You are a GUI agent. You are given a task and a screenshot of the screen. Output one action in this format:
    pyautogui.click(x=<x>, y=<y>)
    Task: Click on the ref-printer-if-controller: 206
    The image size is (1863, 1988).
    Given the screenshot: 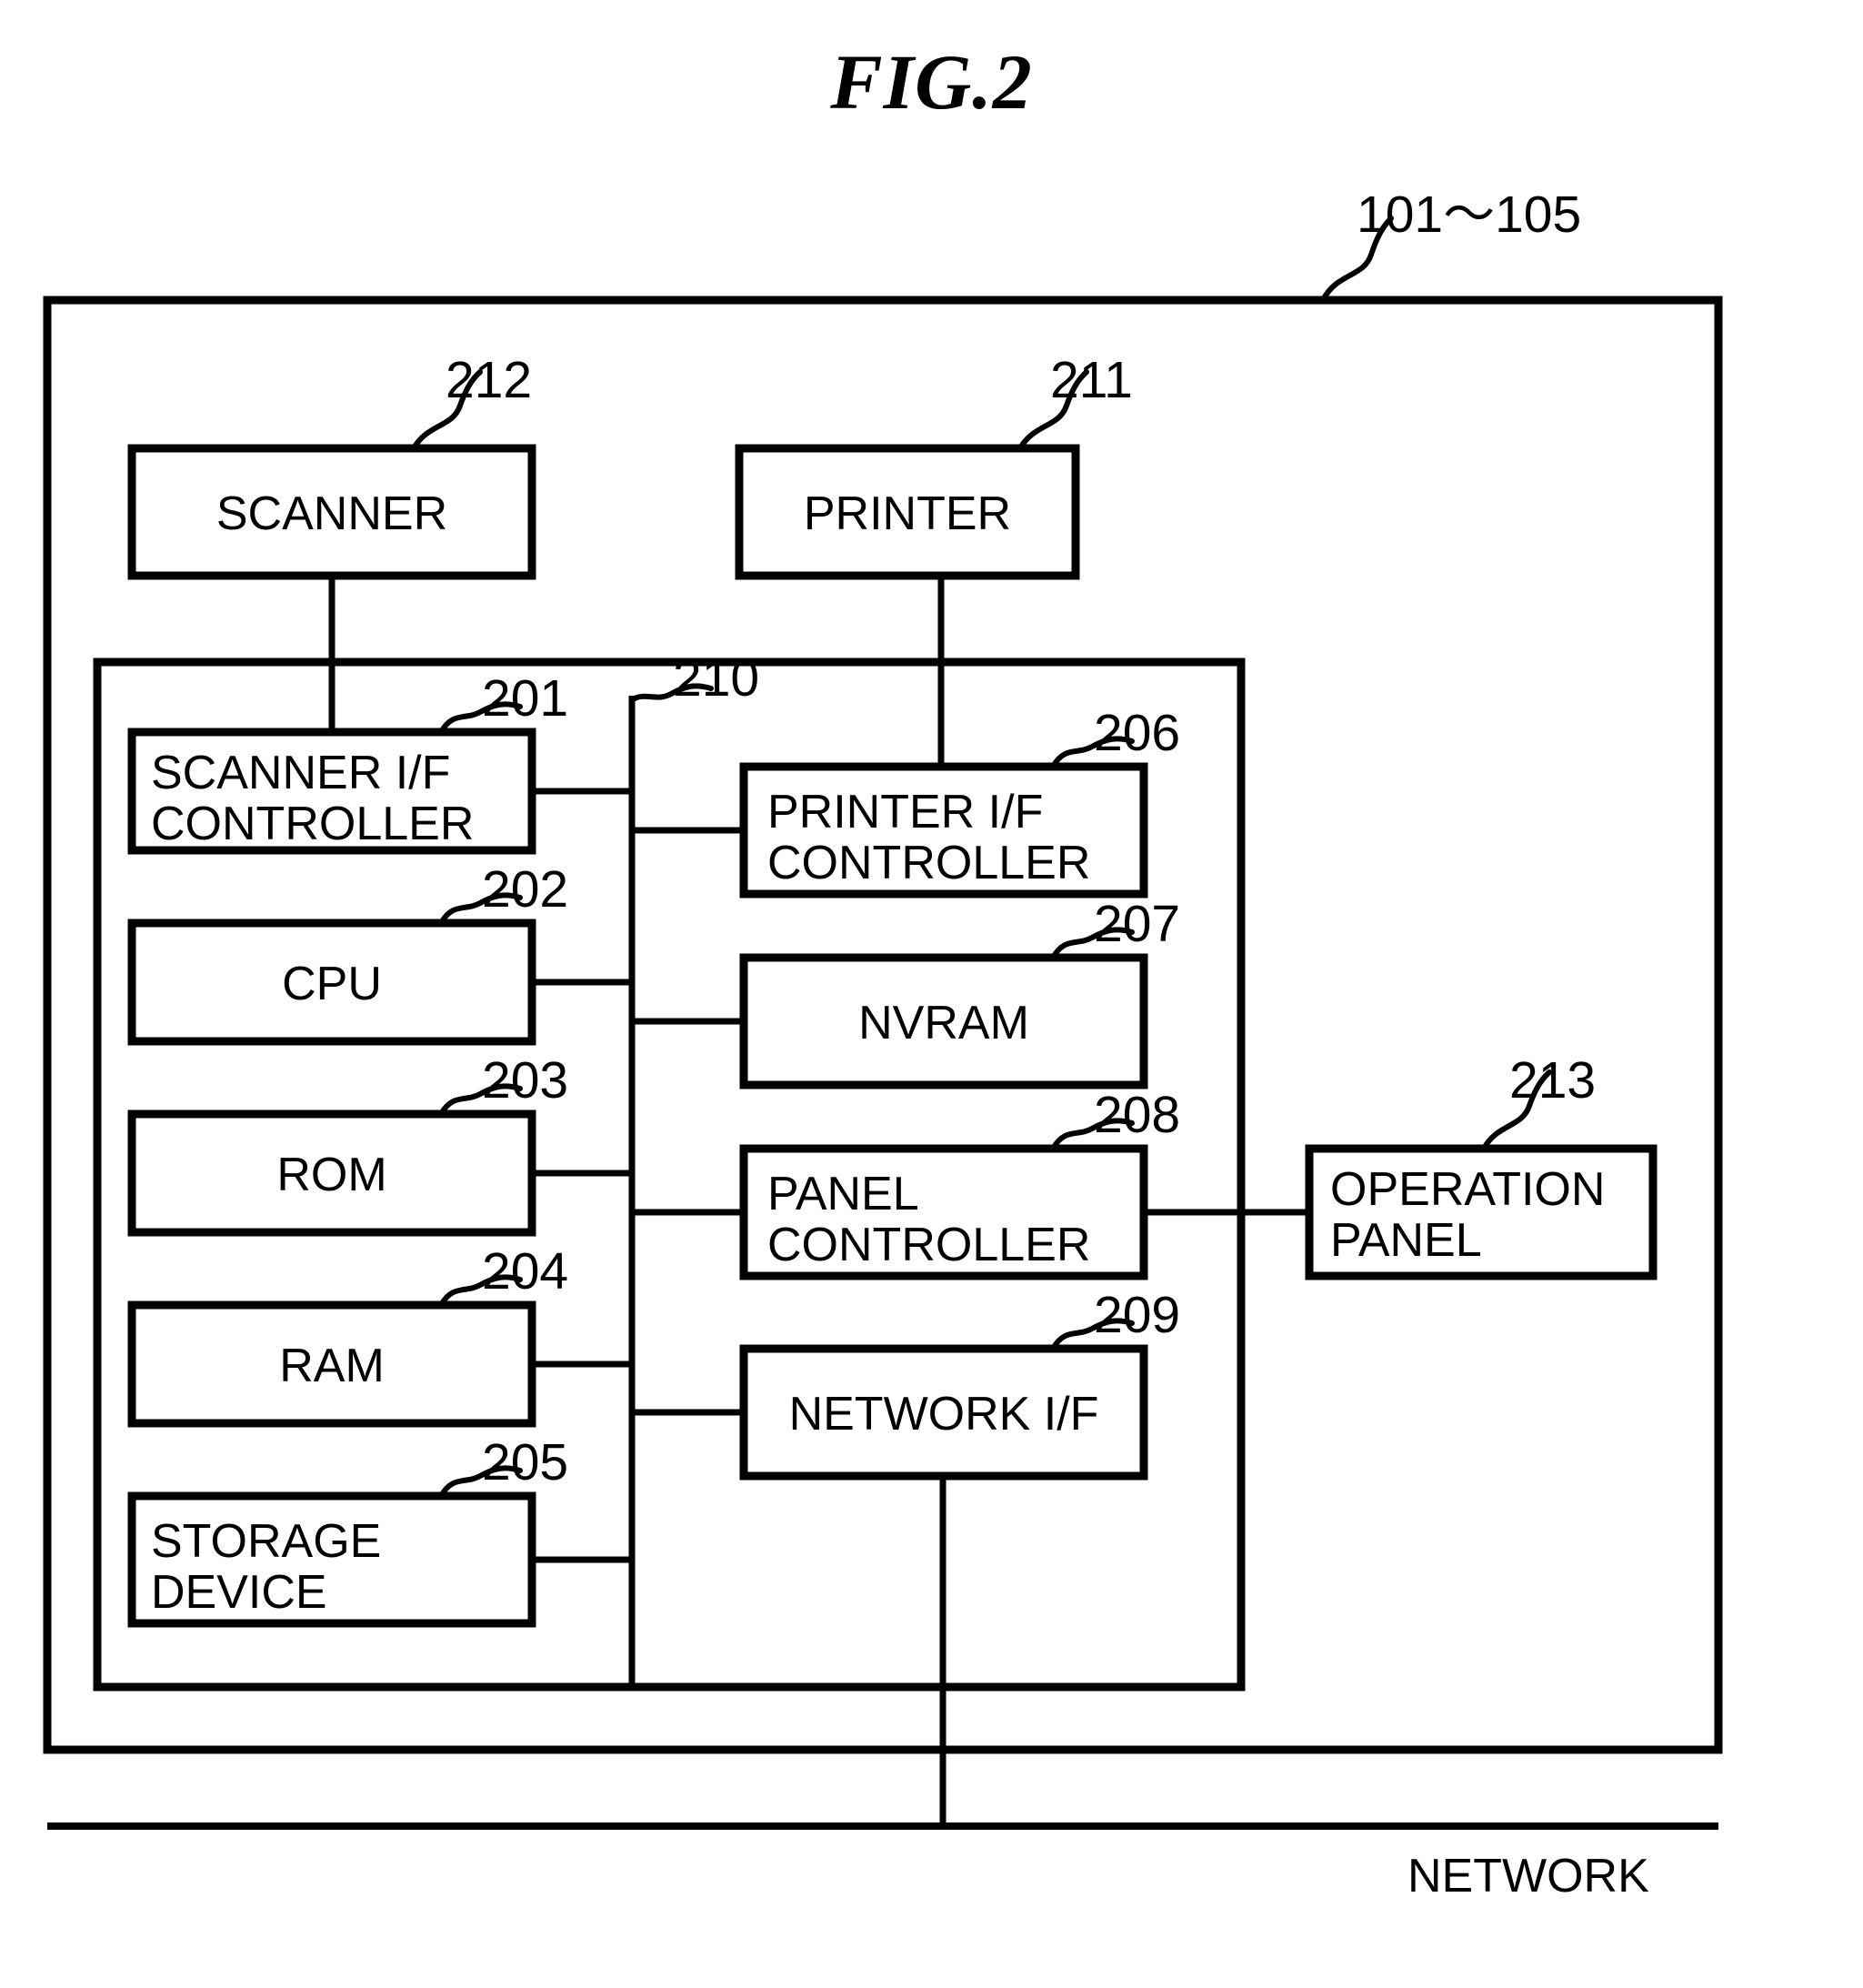 What is the action you would take?
    pyautogui.click(x=1137, y=733)
    